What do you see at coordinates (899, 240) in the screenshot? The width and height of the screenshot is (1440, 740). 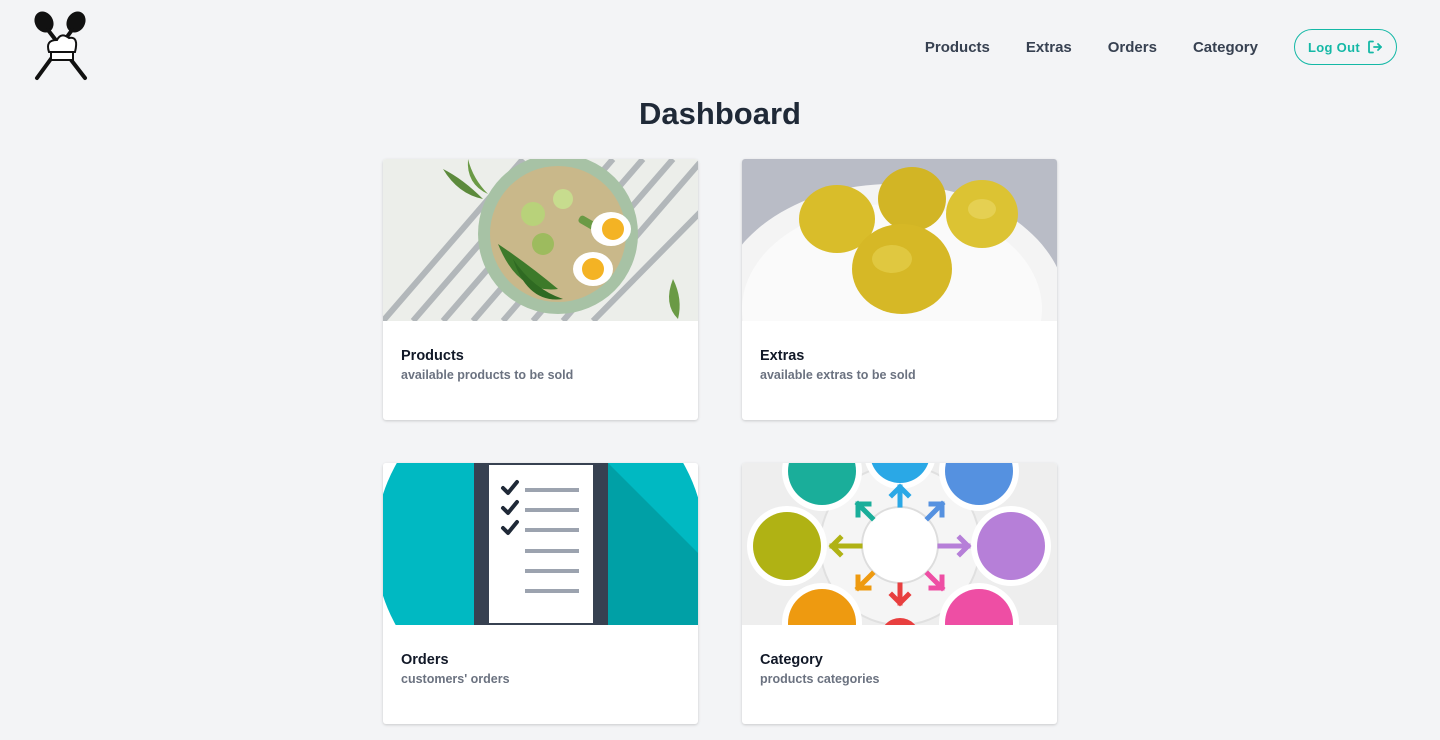 I see `dumplings-image` at bounding box center [899, 240].